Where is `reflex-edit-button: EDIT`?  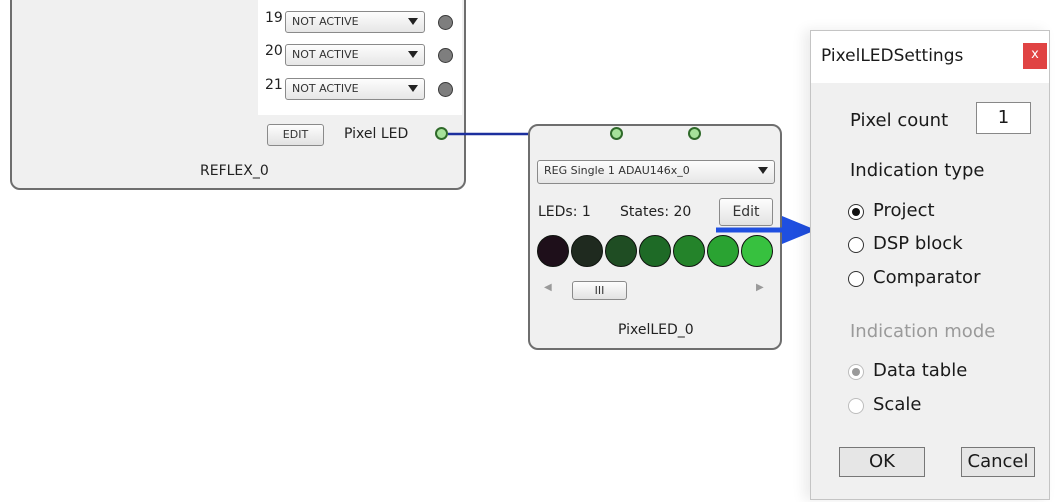 reflex-edit-button: EDIT is located at coordinates (295, 135).